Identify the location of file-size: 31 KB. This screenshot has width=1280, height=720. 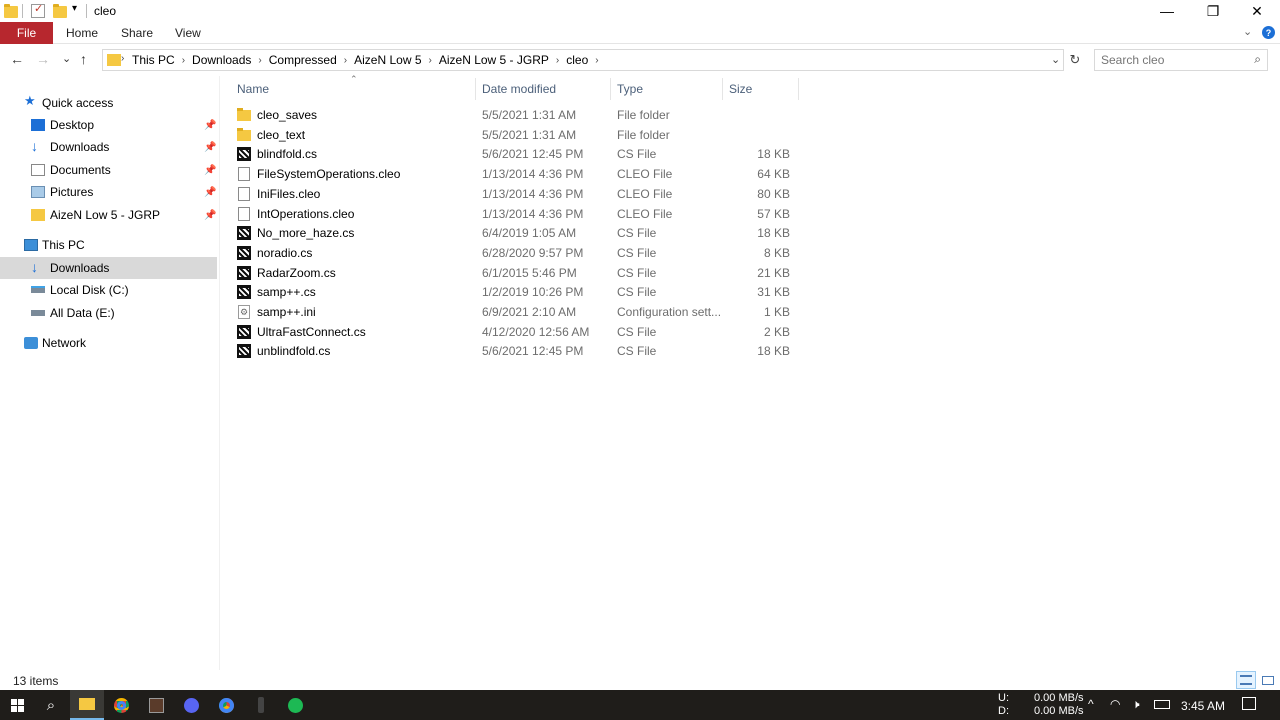
(773, 292).